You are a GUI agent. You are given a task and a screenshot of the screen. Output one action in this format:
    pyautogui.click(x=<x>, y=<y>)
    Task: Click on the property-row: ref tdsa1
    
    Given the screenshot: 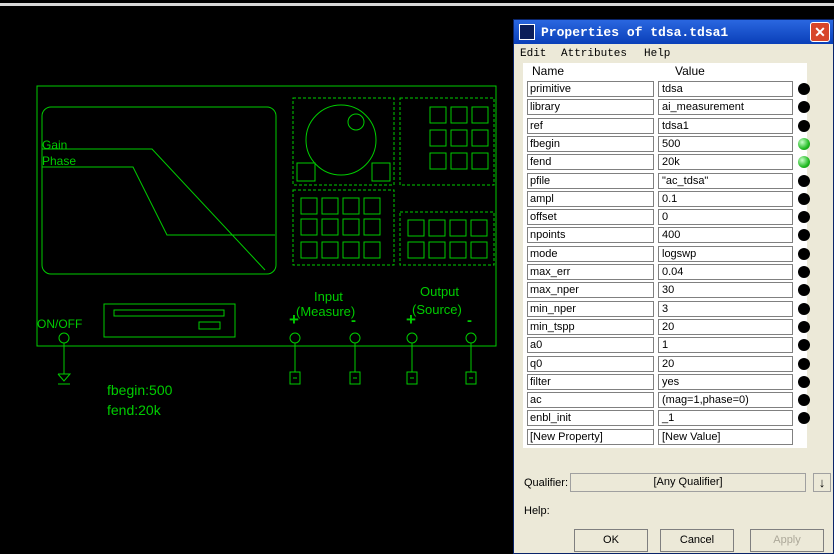 What is the action you would take?
    pyautogui.click(x=666, y=126)
    